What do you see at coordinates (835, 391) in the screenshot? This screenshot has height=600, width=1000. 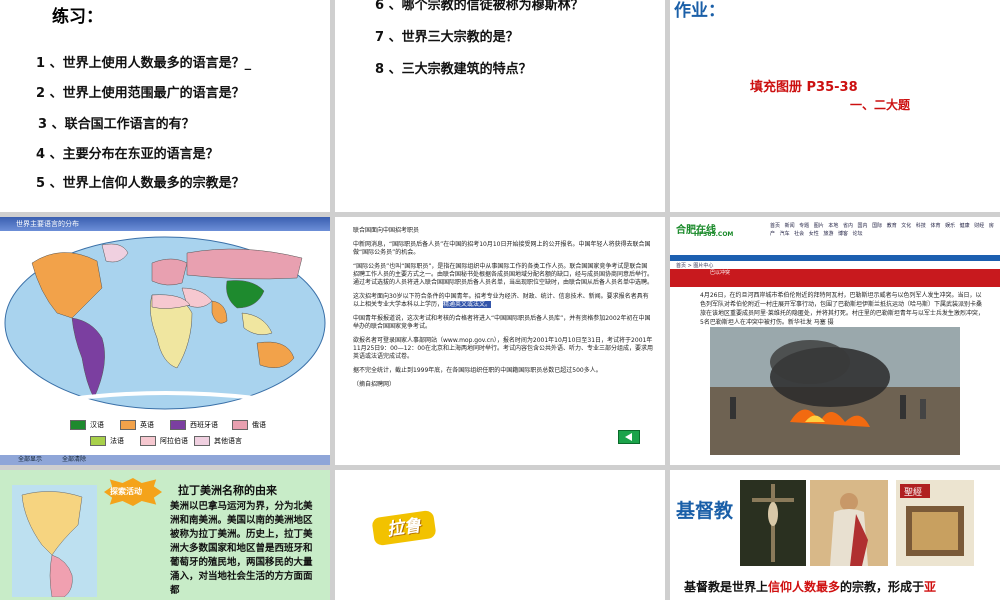 I see `news-photo` at bounding box center [835, 391].